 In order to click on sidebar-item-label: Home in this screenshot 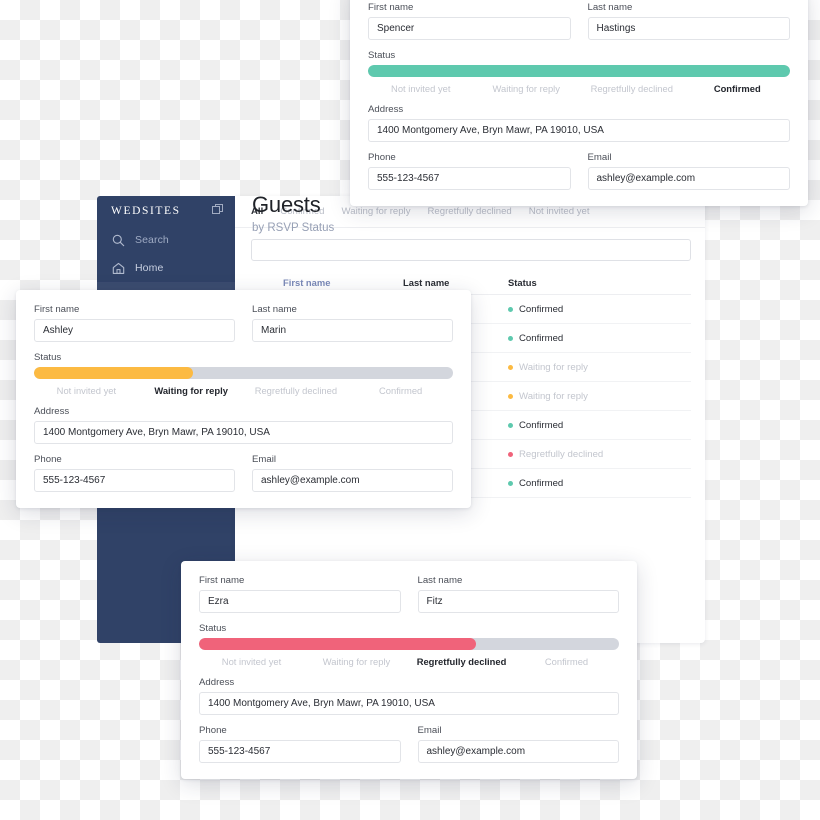, I will do `click(149, 268)`.